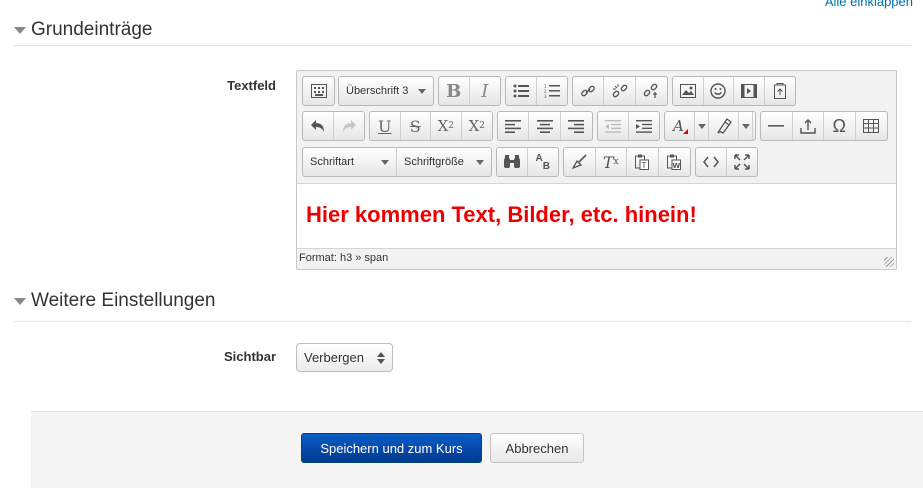  I want to click on align-left-icon, so click(514, 126).